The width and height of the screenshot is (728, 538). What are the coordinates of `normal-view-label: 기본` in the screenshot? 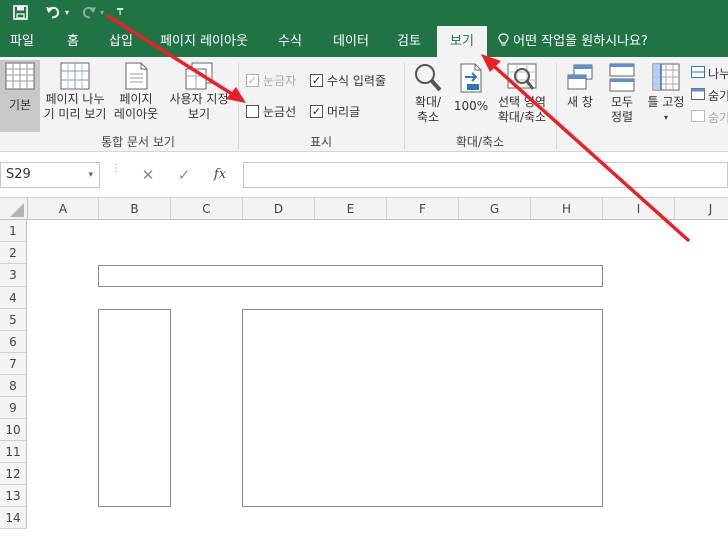 It's located at (20, 105).